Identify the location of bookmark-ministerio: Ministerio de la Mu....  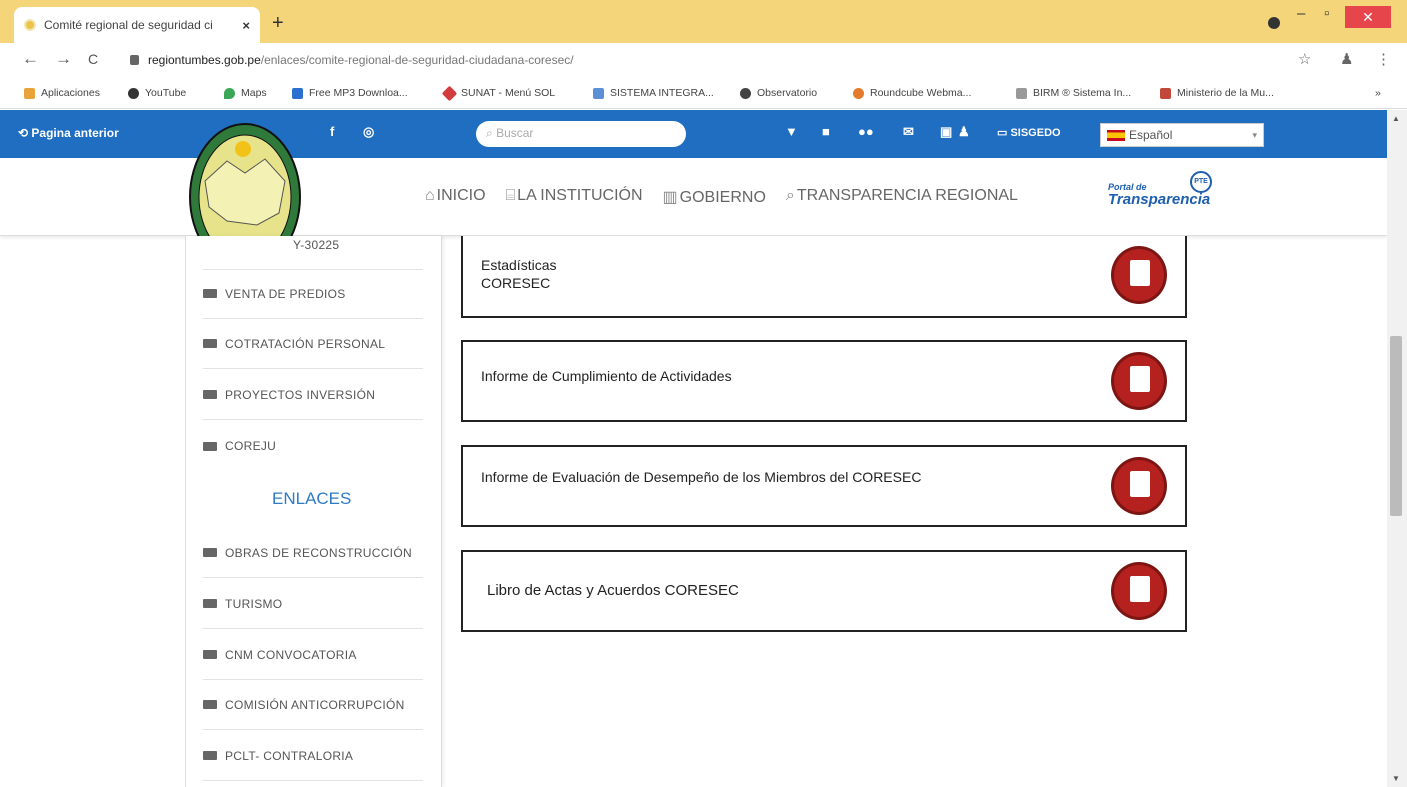
(1217, 93).